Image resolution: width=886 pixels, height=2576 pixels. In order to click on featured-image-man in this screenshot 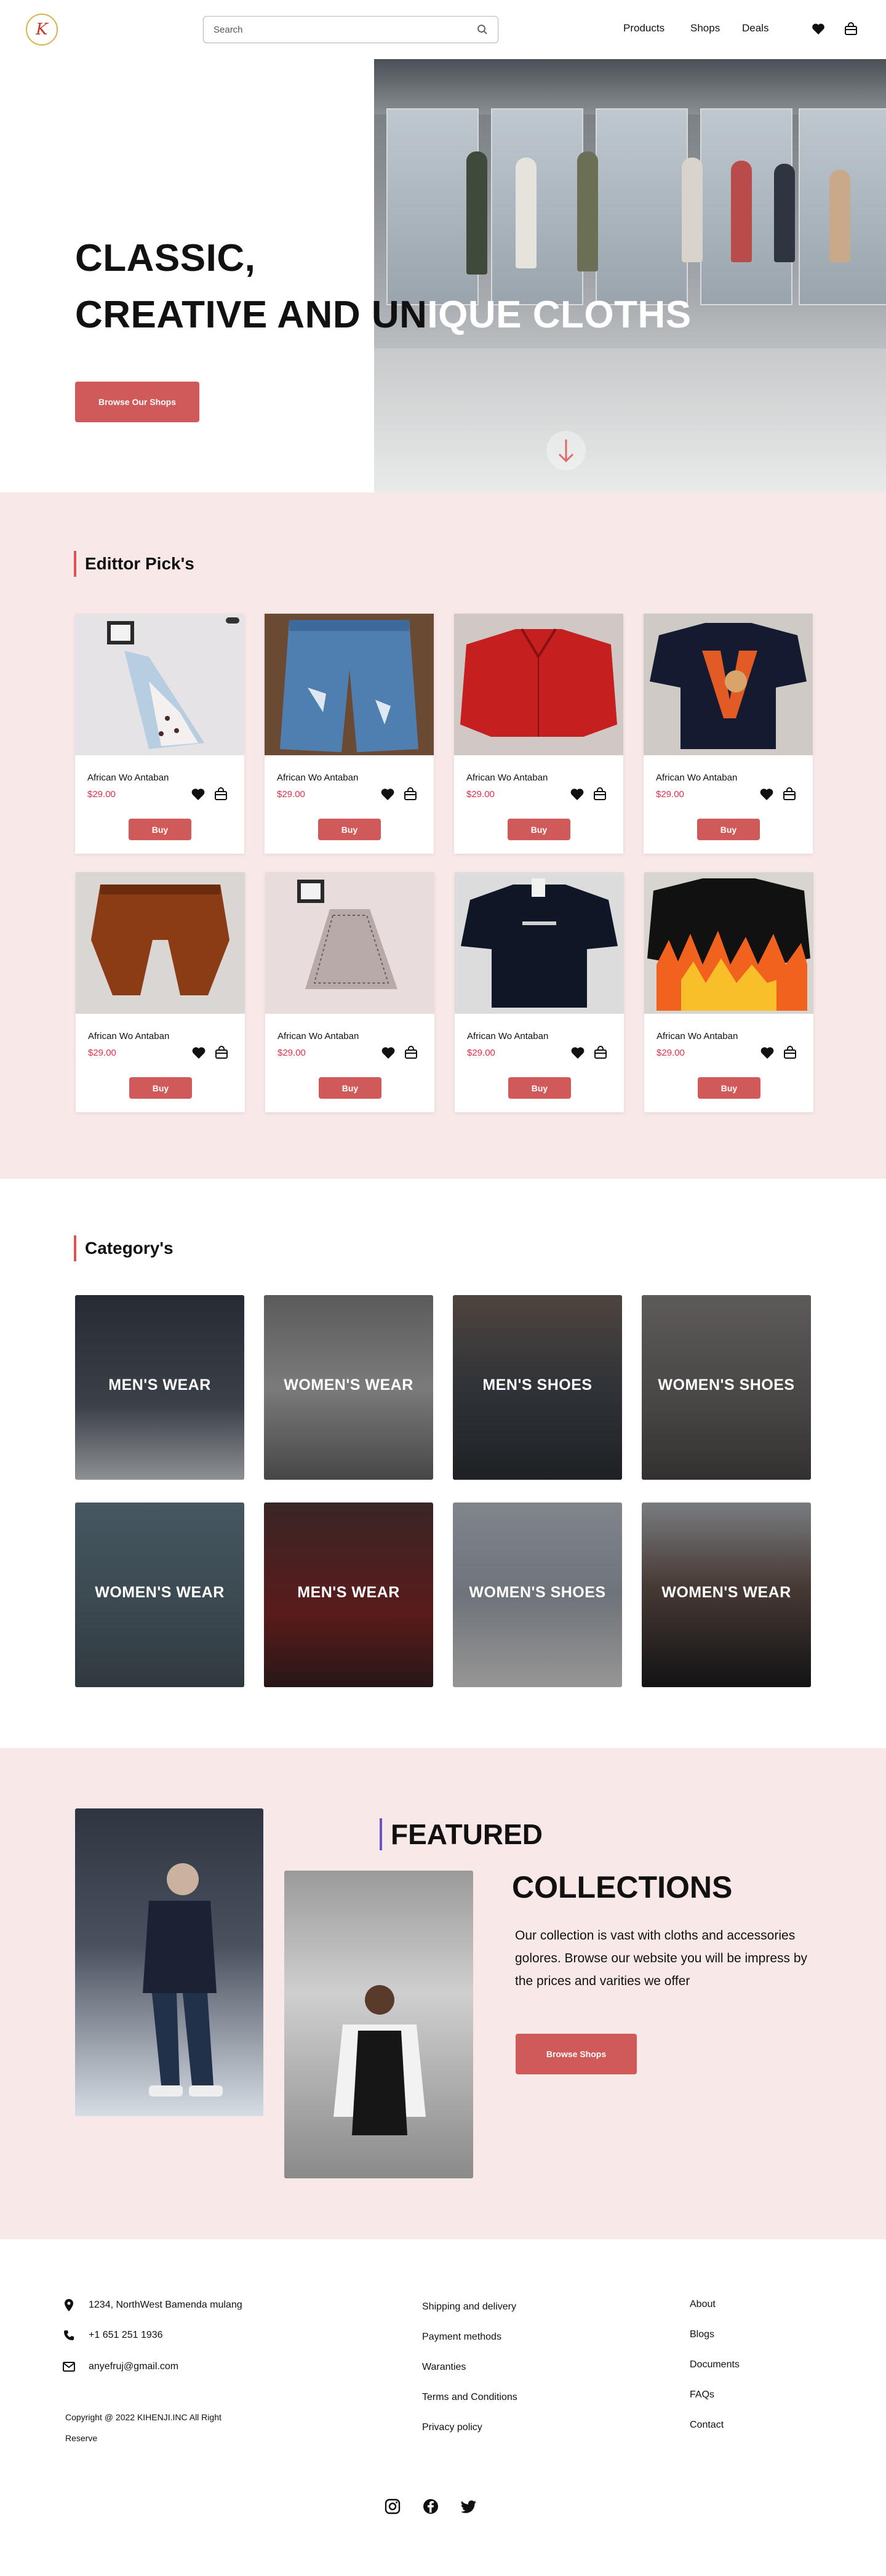, I will do `click(169, 1962)`.